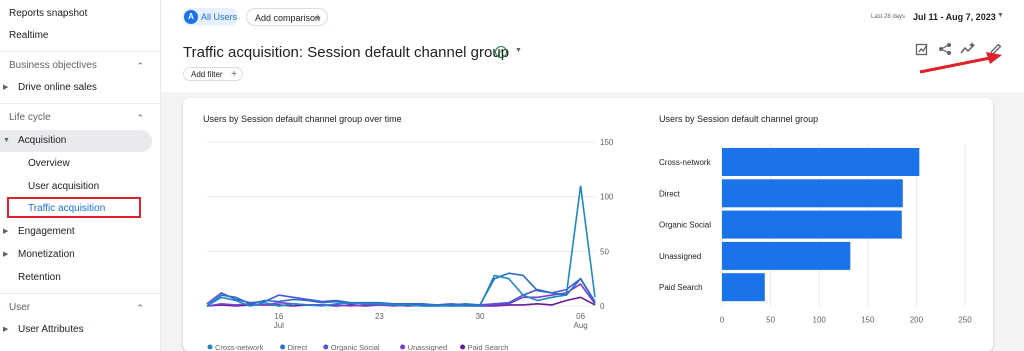 The image size is (1024, 351). What do you see at coordinates (580, 316) in the screenshot?
I see `x-tick-label: 06` at bounding box center [580, 316].